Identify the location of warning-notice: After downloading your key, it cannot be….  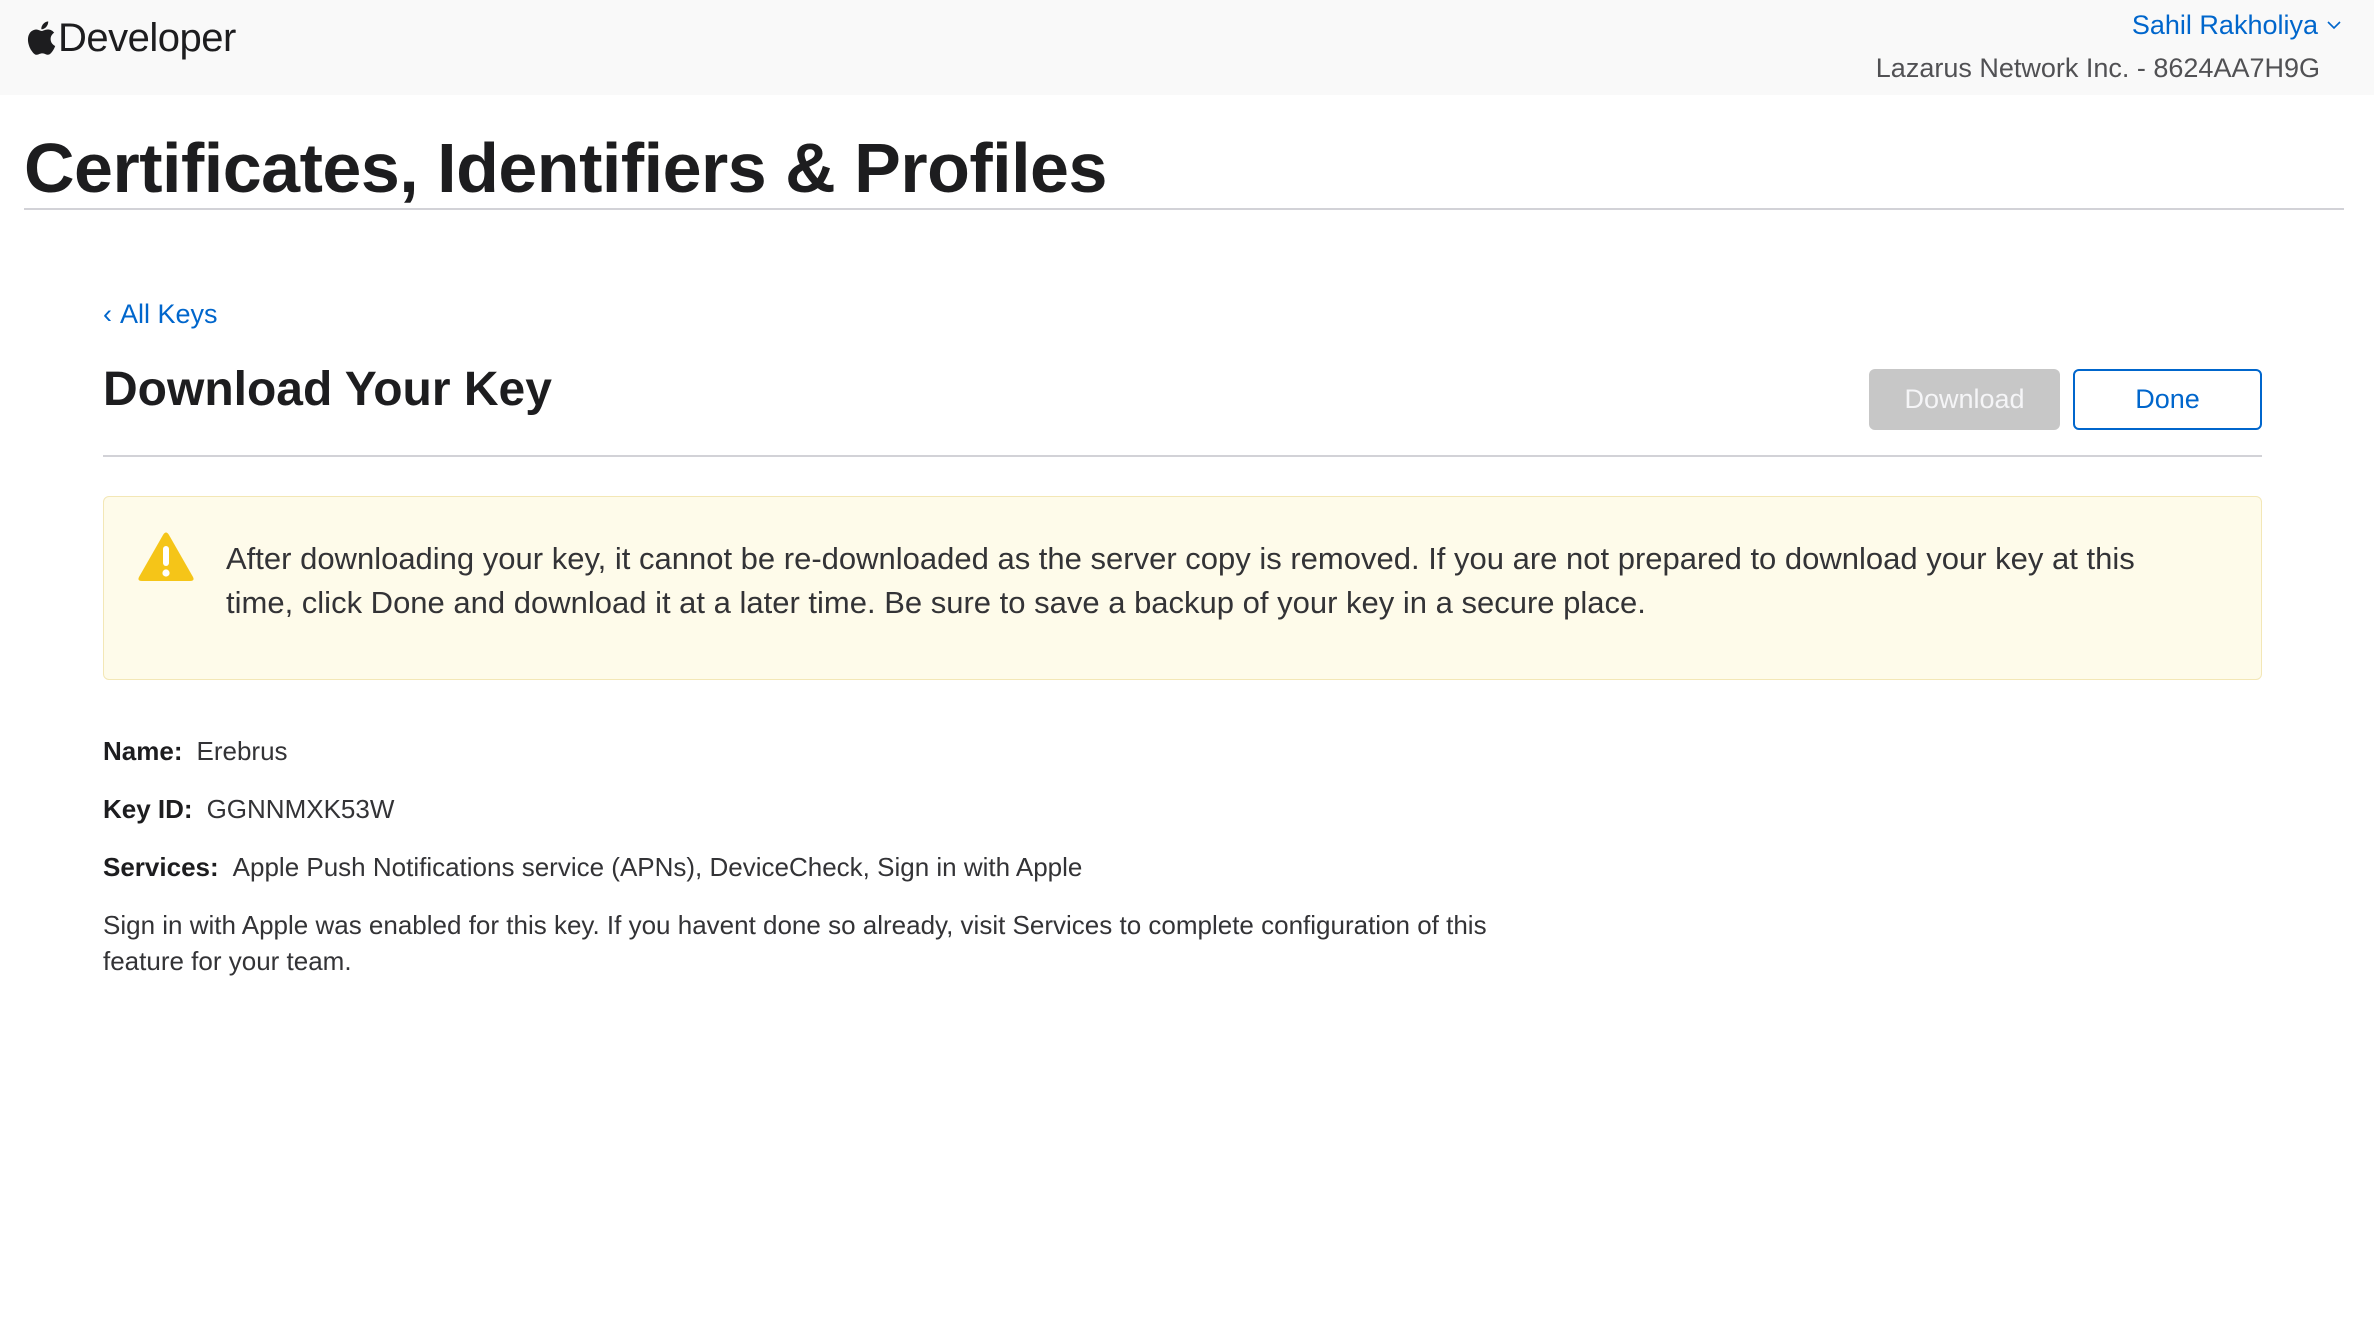
(1182, 588).